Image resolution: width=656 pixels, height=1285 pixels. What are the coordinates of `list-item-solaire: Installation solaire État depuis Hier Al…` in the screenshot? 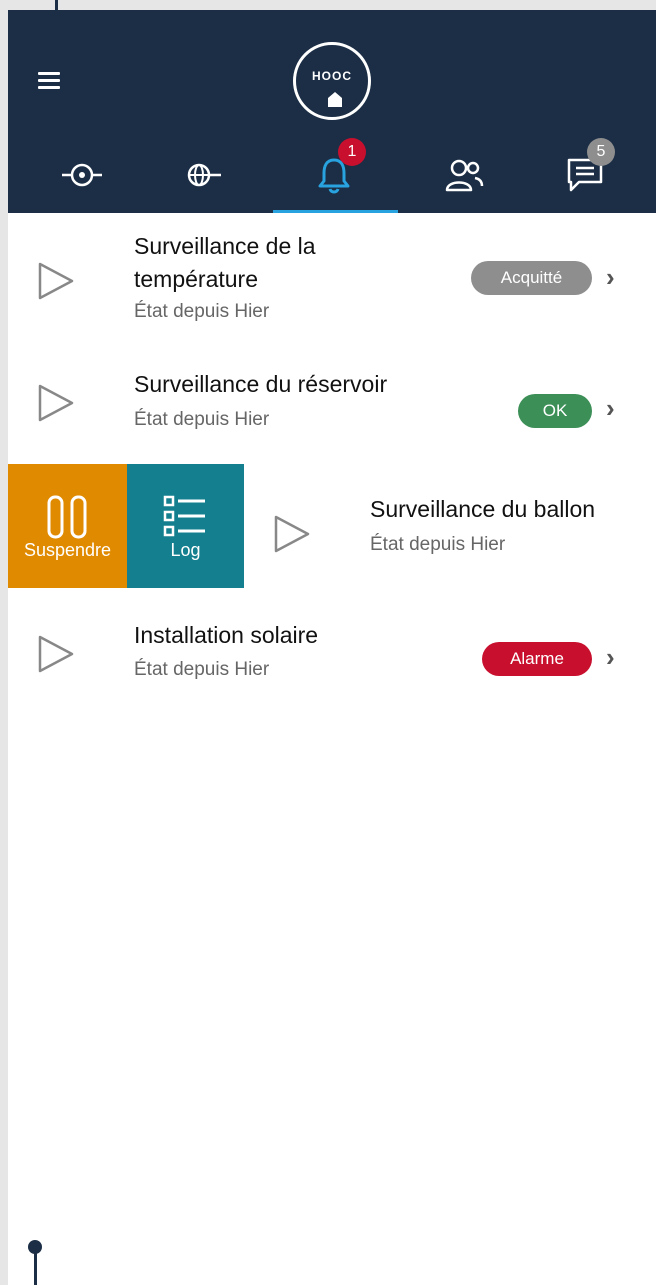 It's located at (332, 647).